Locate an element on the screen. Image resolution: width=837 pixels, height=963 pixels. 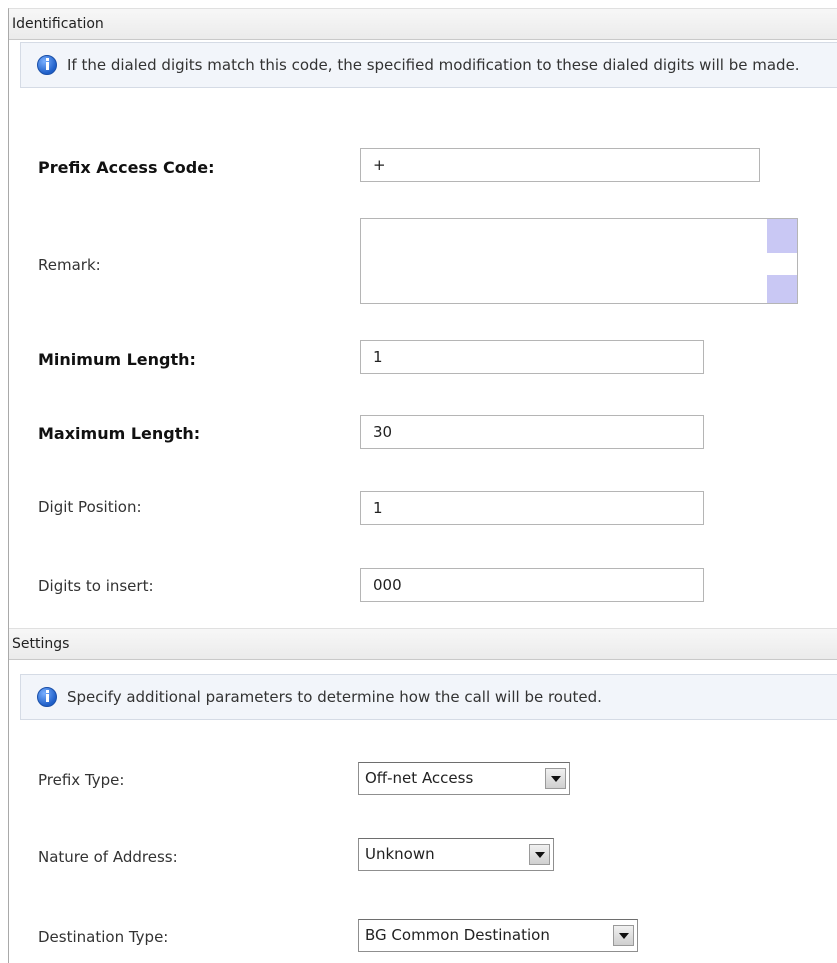
maximum-length-input: 30 is located at coordinates (532, 432).